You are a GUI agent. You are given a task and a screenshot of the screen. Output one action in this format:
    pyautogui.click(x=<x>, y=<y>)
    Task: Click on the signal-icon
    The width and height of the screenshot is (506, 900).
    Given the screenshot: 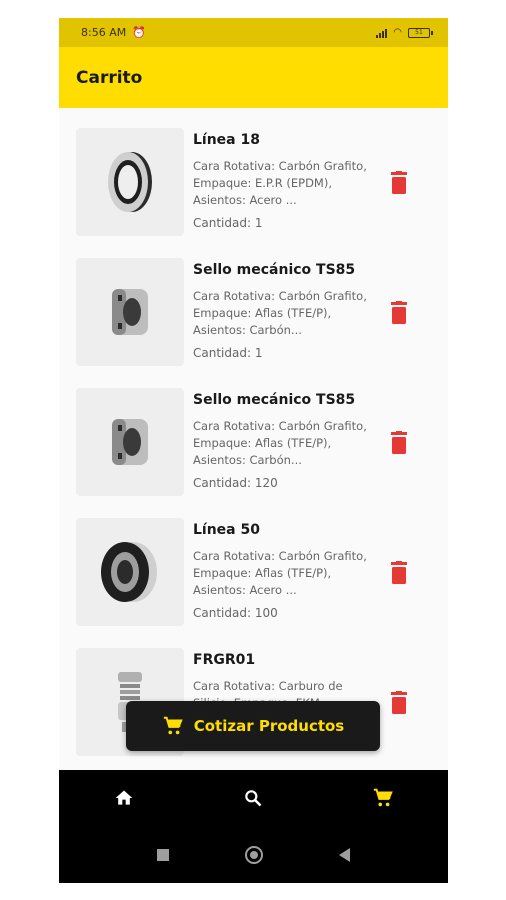 What is the action you would take?
    pyautogui.click(x=382, y=33)
    